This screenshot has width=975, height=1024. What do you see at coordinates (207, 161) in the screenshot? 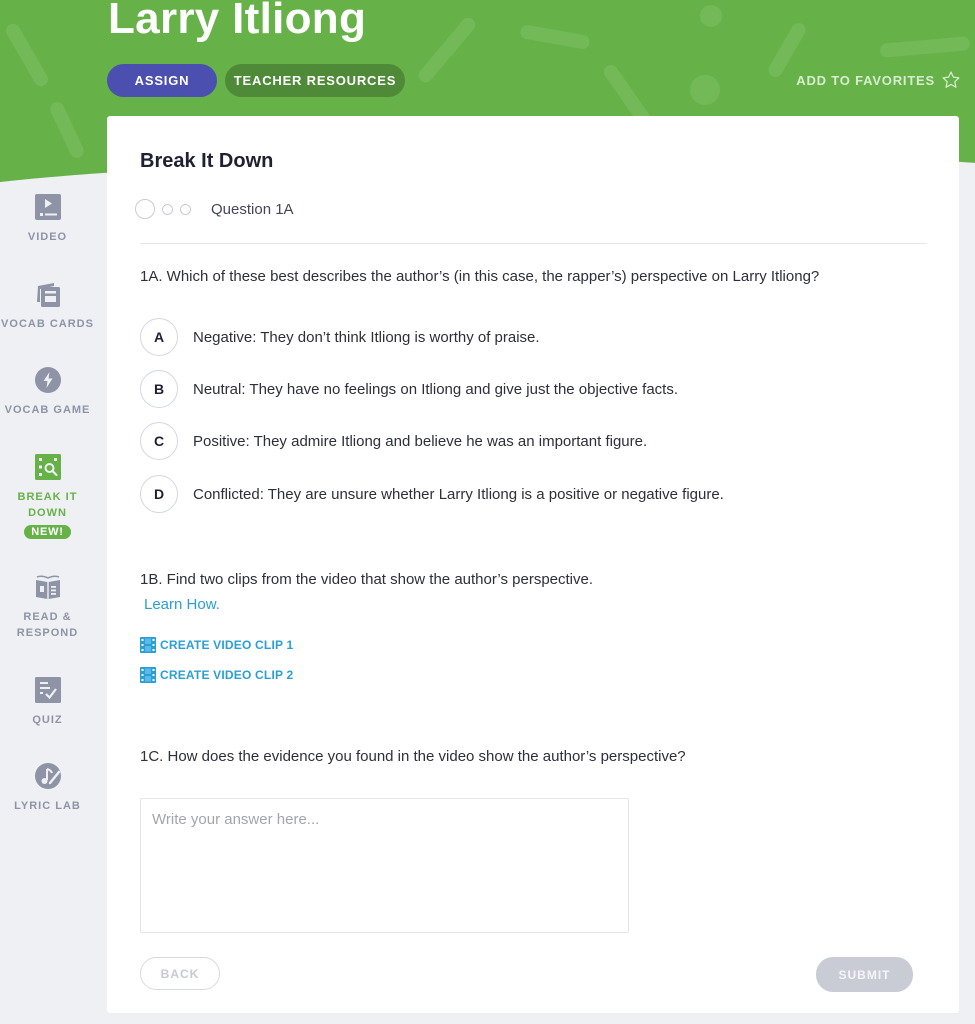
I see `section-title: Break It Down` at bounding box center [207, 161].